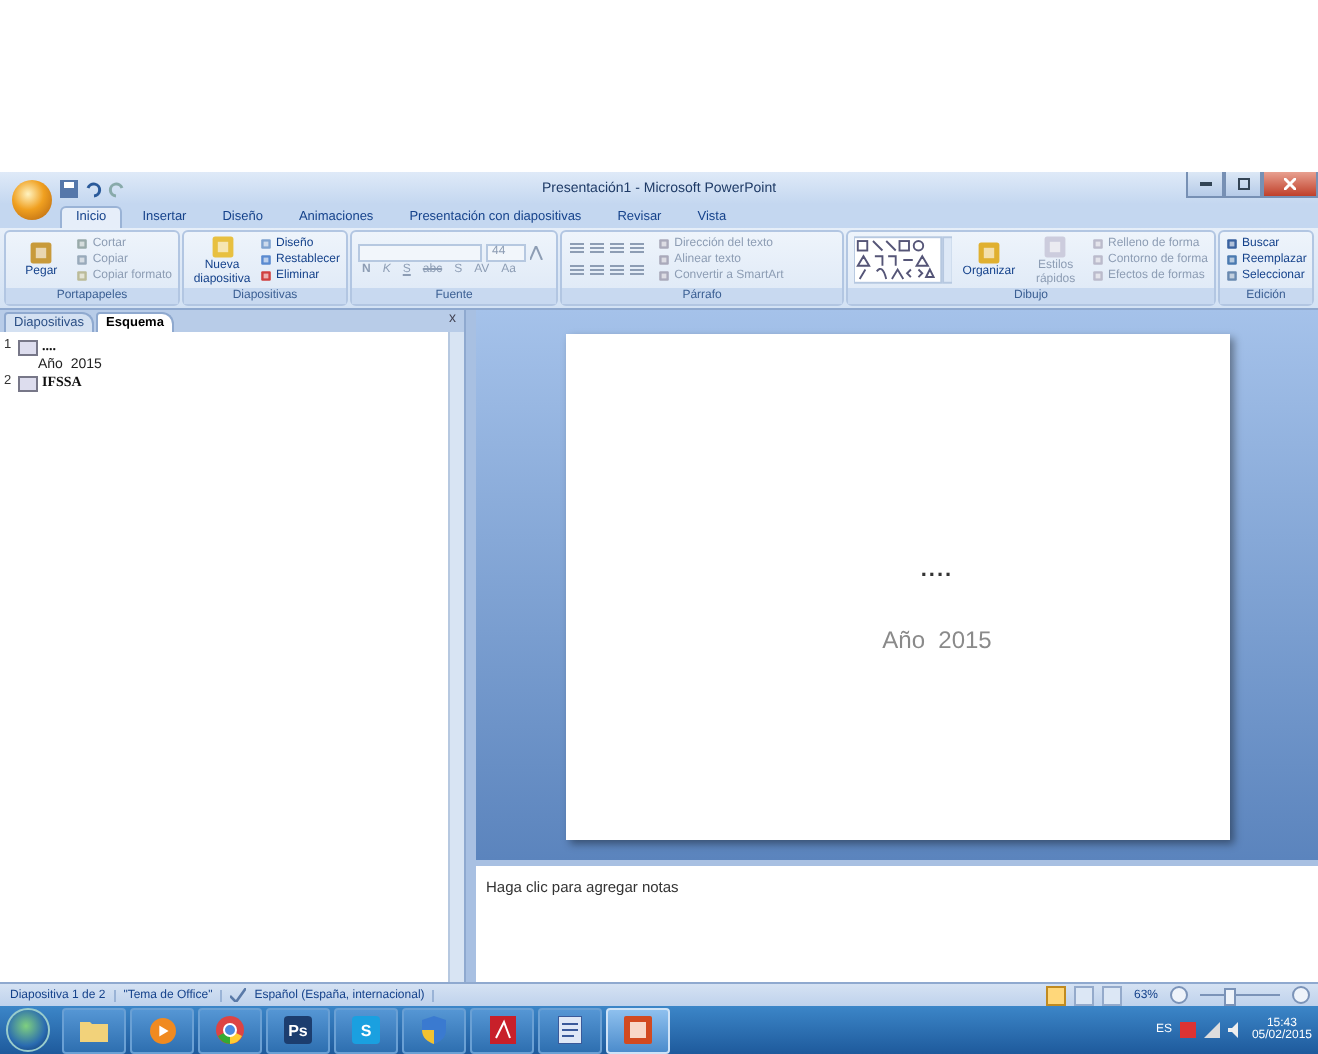 The width and height of the screenshot is (1318, 1054). Describe the element at coordinates (638, 1030) in the screenshot. I see `presentation-icon` at that location.